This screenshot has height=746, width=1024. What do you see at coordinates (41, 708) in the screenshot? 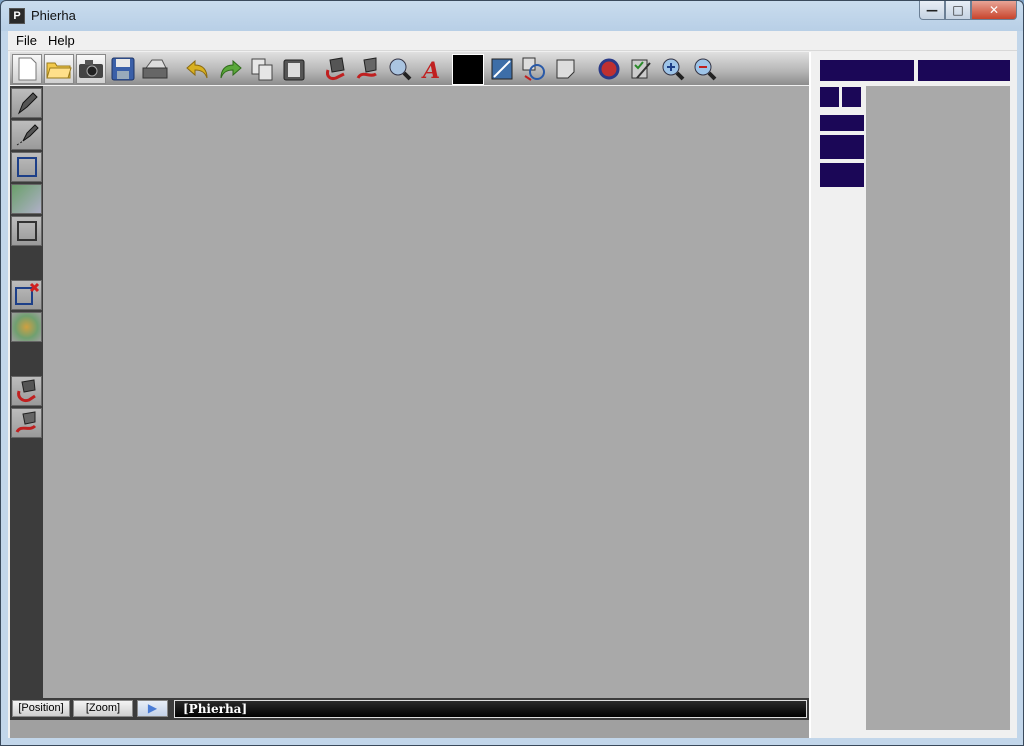
I see `position-button: [Position]` at bounding box center [41, 708].